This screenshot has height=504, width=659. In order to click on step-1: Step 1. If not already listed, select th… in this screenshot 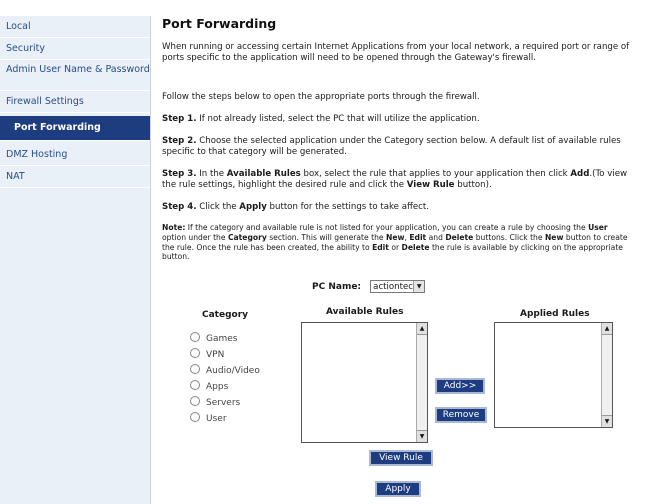, I will do `click(321, 119)`.